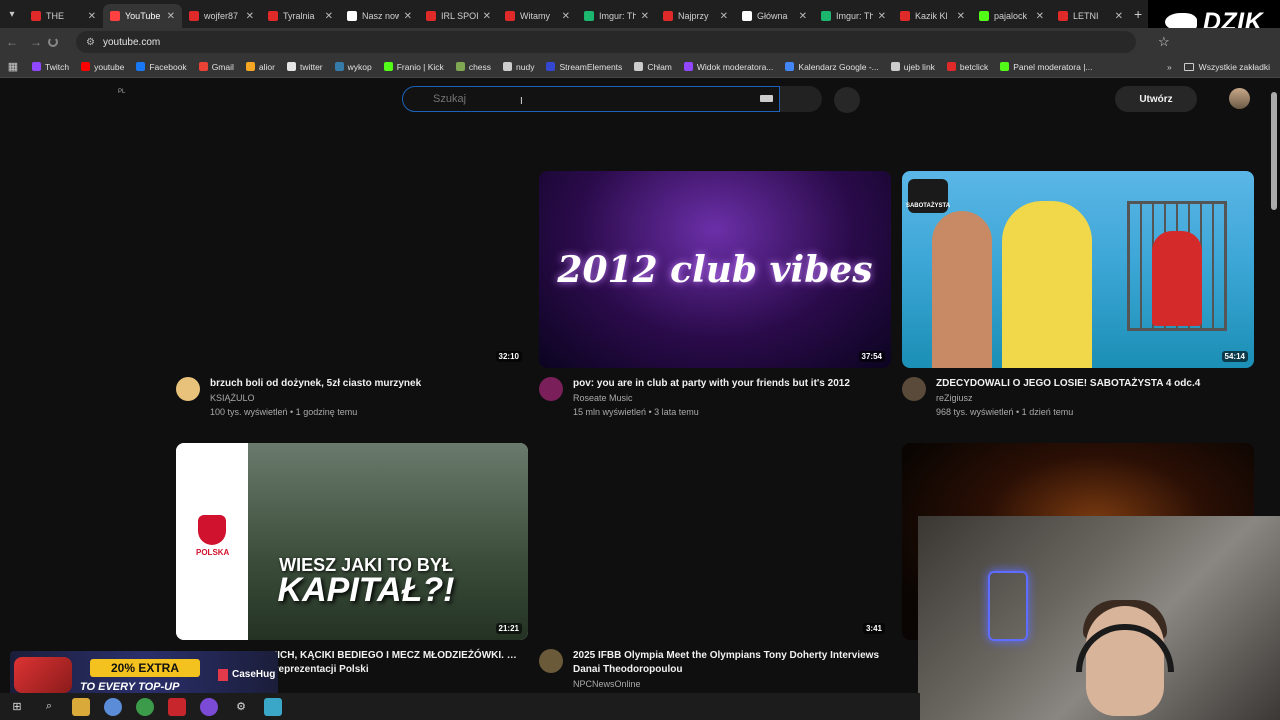  I want to click on browser-tab: IRL SPOI ✕, so click(458, 16).